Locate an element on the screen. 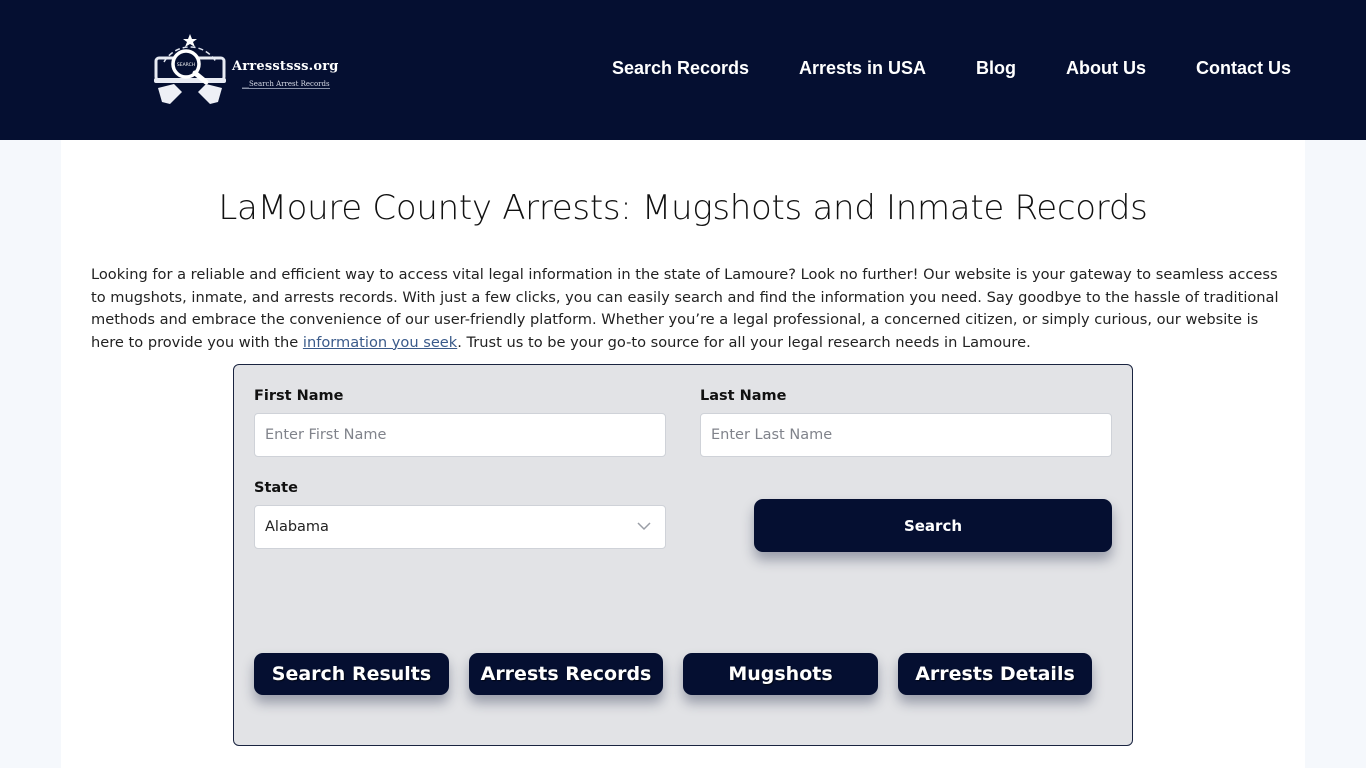 This screenshot has width=1366, height=768. first-name-input is located at coordinates (460, 435).